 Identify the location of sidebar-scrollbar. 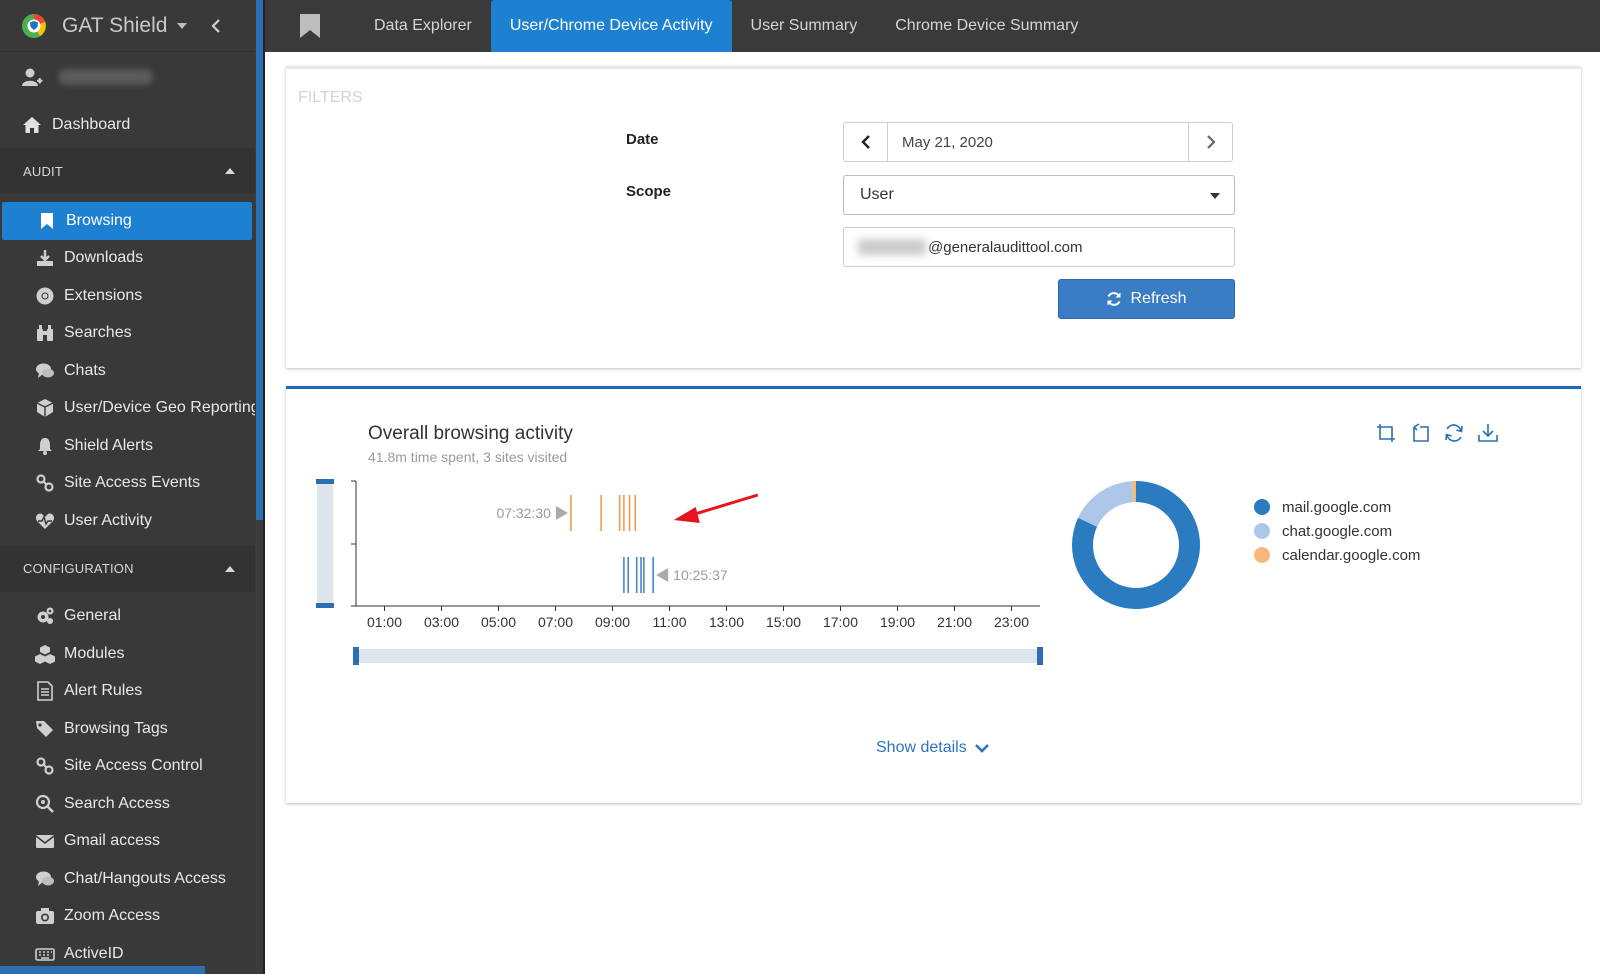
(260, 487).